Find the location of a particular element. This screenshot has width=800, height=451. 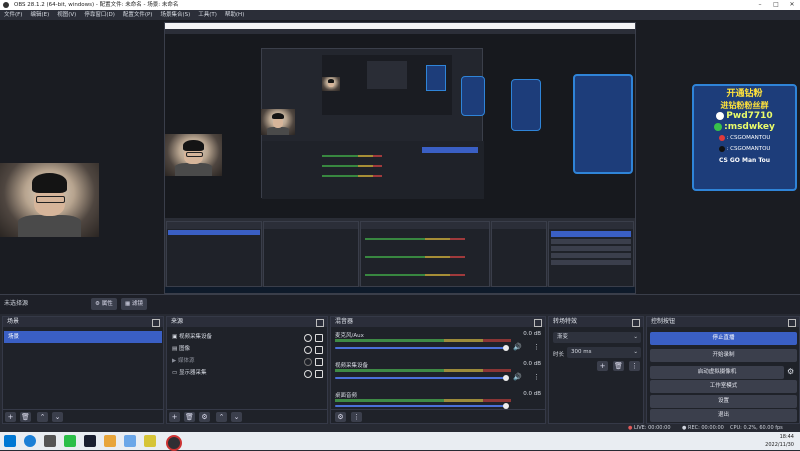

mixer-title: 混音器 is located at coordinates (438, 322).